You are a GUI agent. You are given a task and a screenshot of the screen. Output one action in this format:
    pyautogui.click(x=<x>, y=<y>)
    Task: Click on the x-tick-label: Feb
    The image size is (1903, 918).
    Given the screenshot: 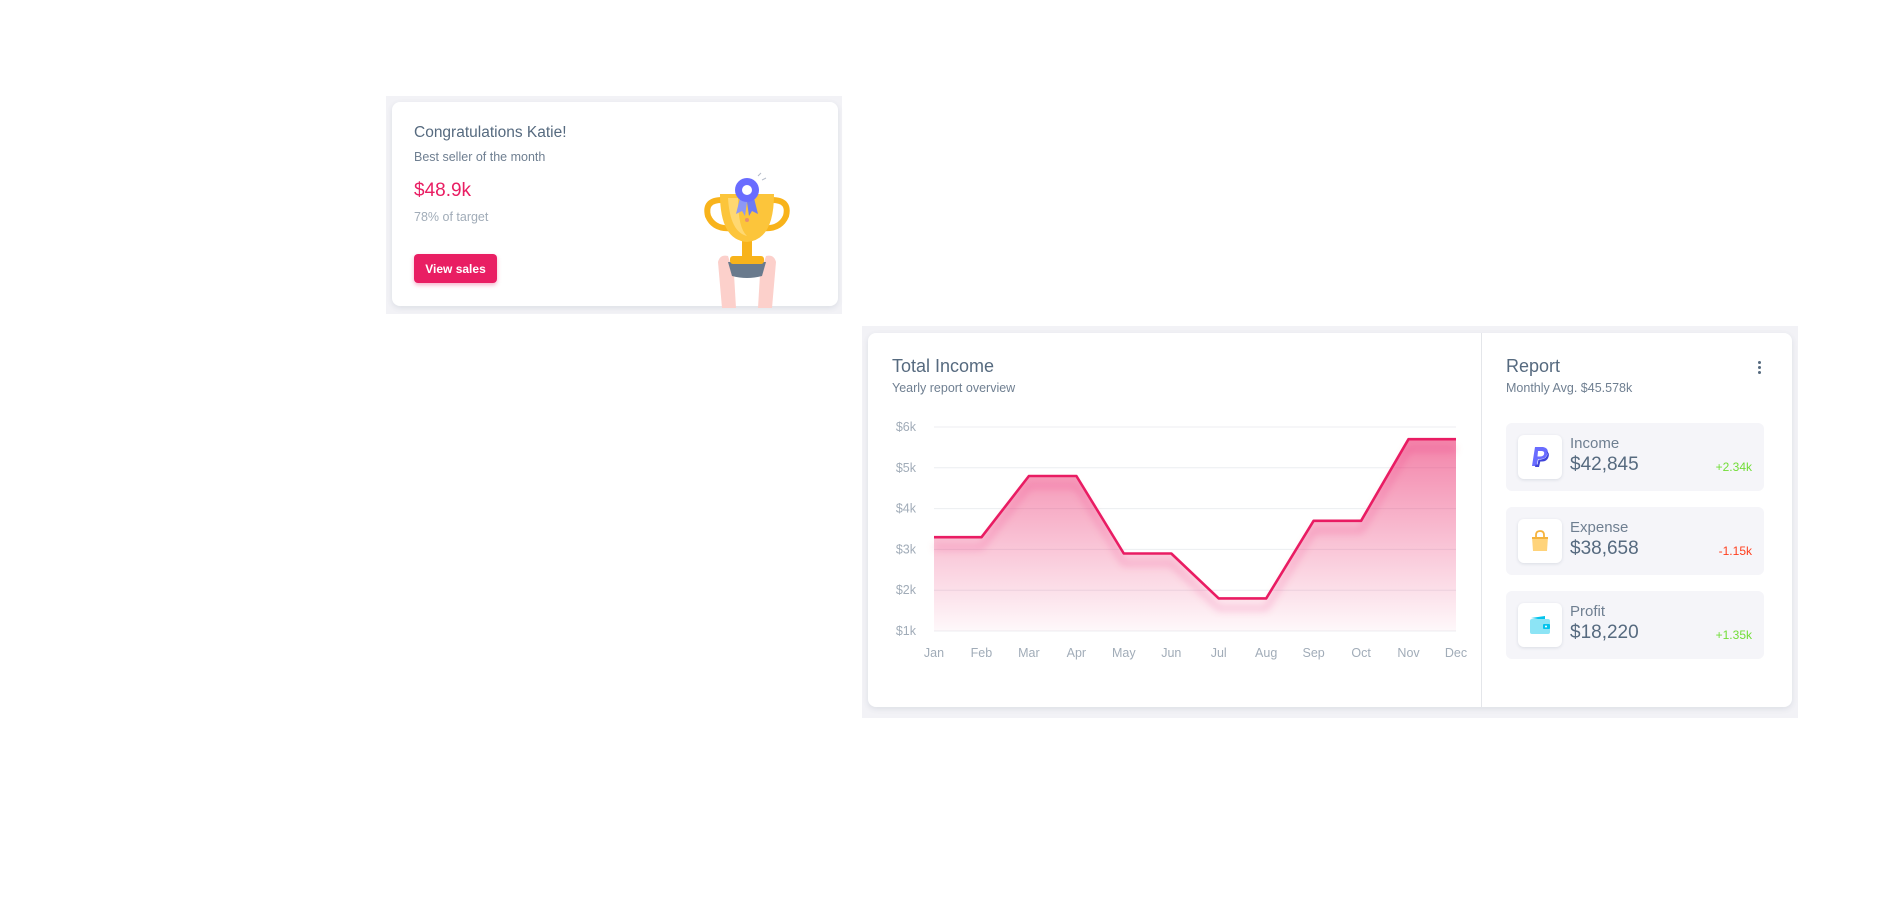 What is the action you would take?
    pyautogui.click(x=982, y=653)
    